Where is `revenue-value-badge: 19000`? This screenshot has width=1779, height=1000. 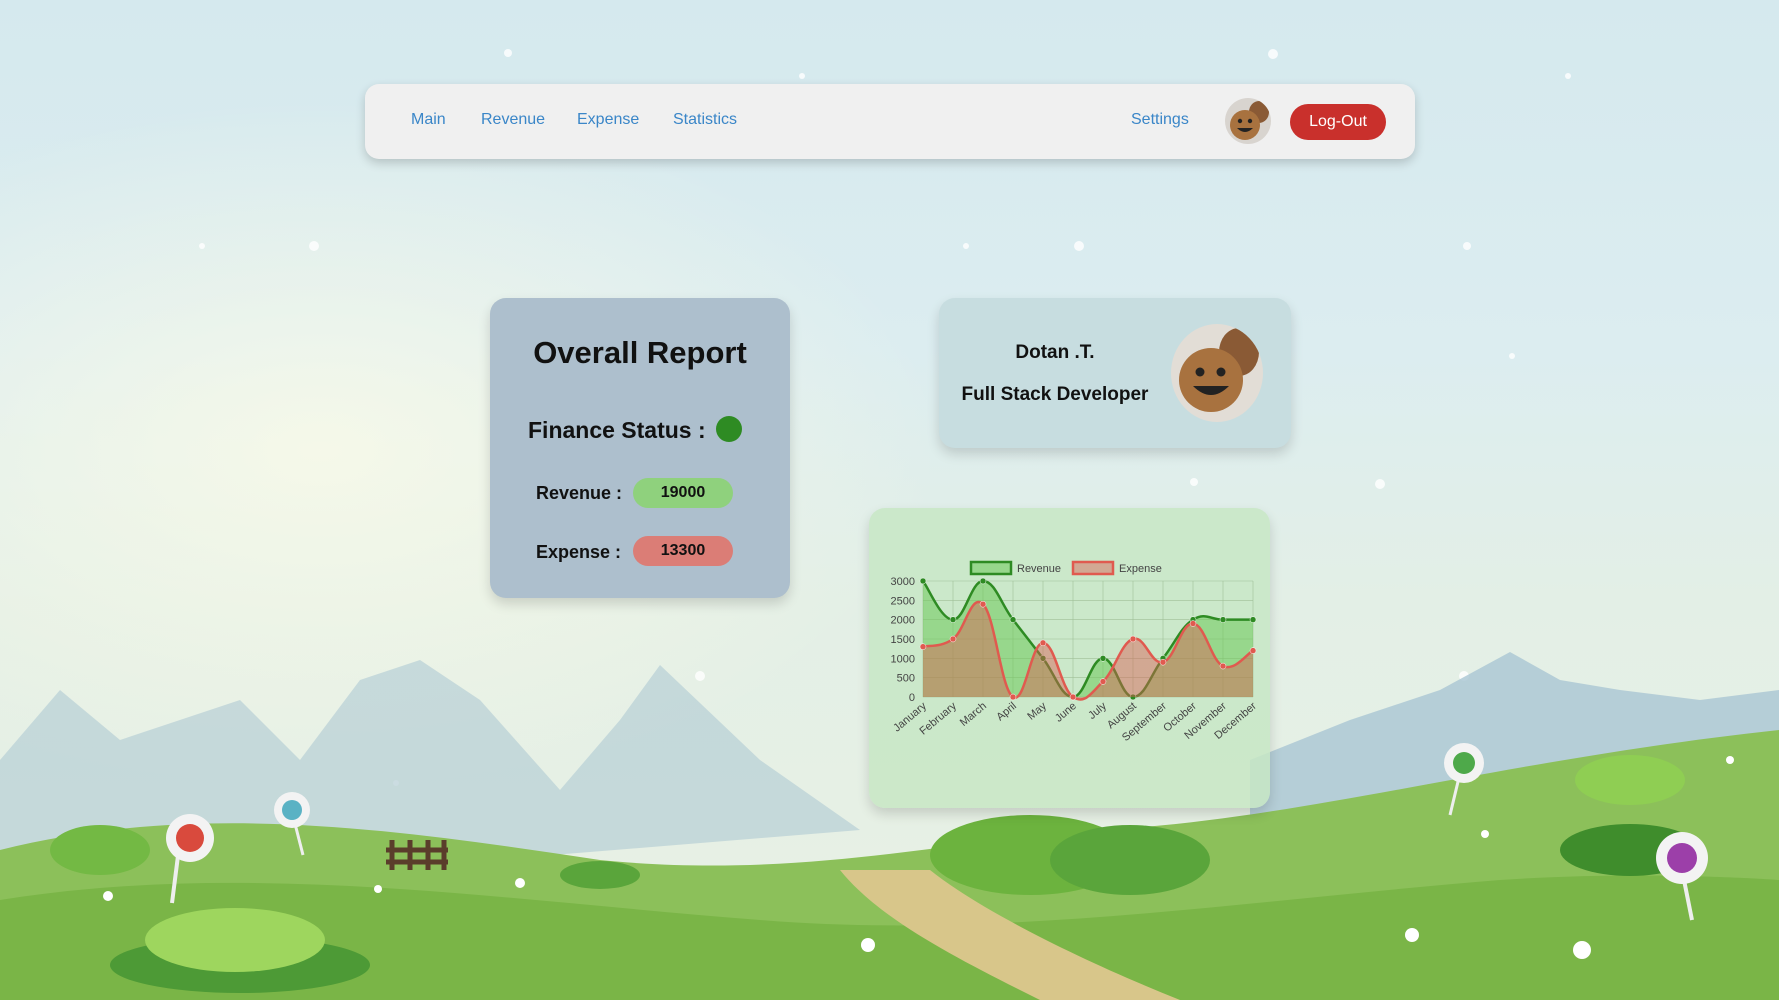
revenue-value-badge: 19000 is located at coordinates (683, 493).